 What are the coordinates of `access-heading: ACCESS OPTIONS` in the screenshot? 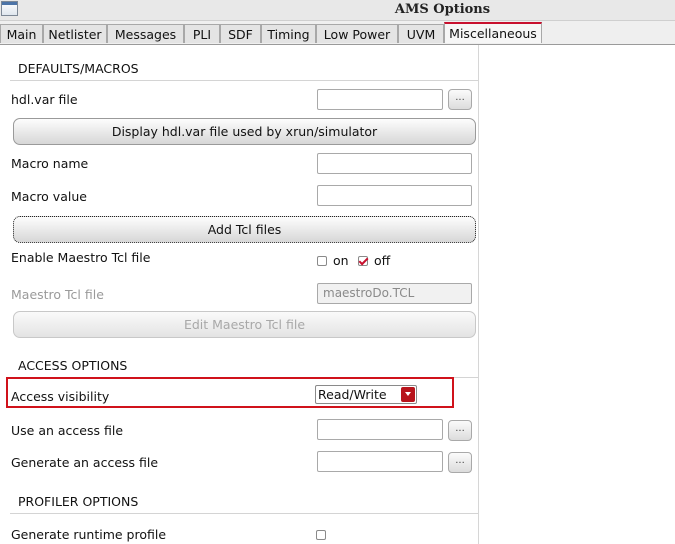 It's located at (73, 365).